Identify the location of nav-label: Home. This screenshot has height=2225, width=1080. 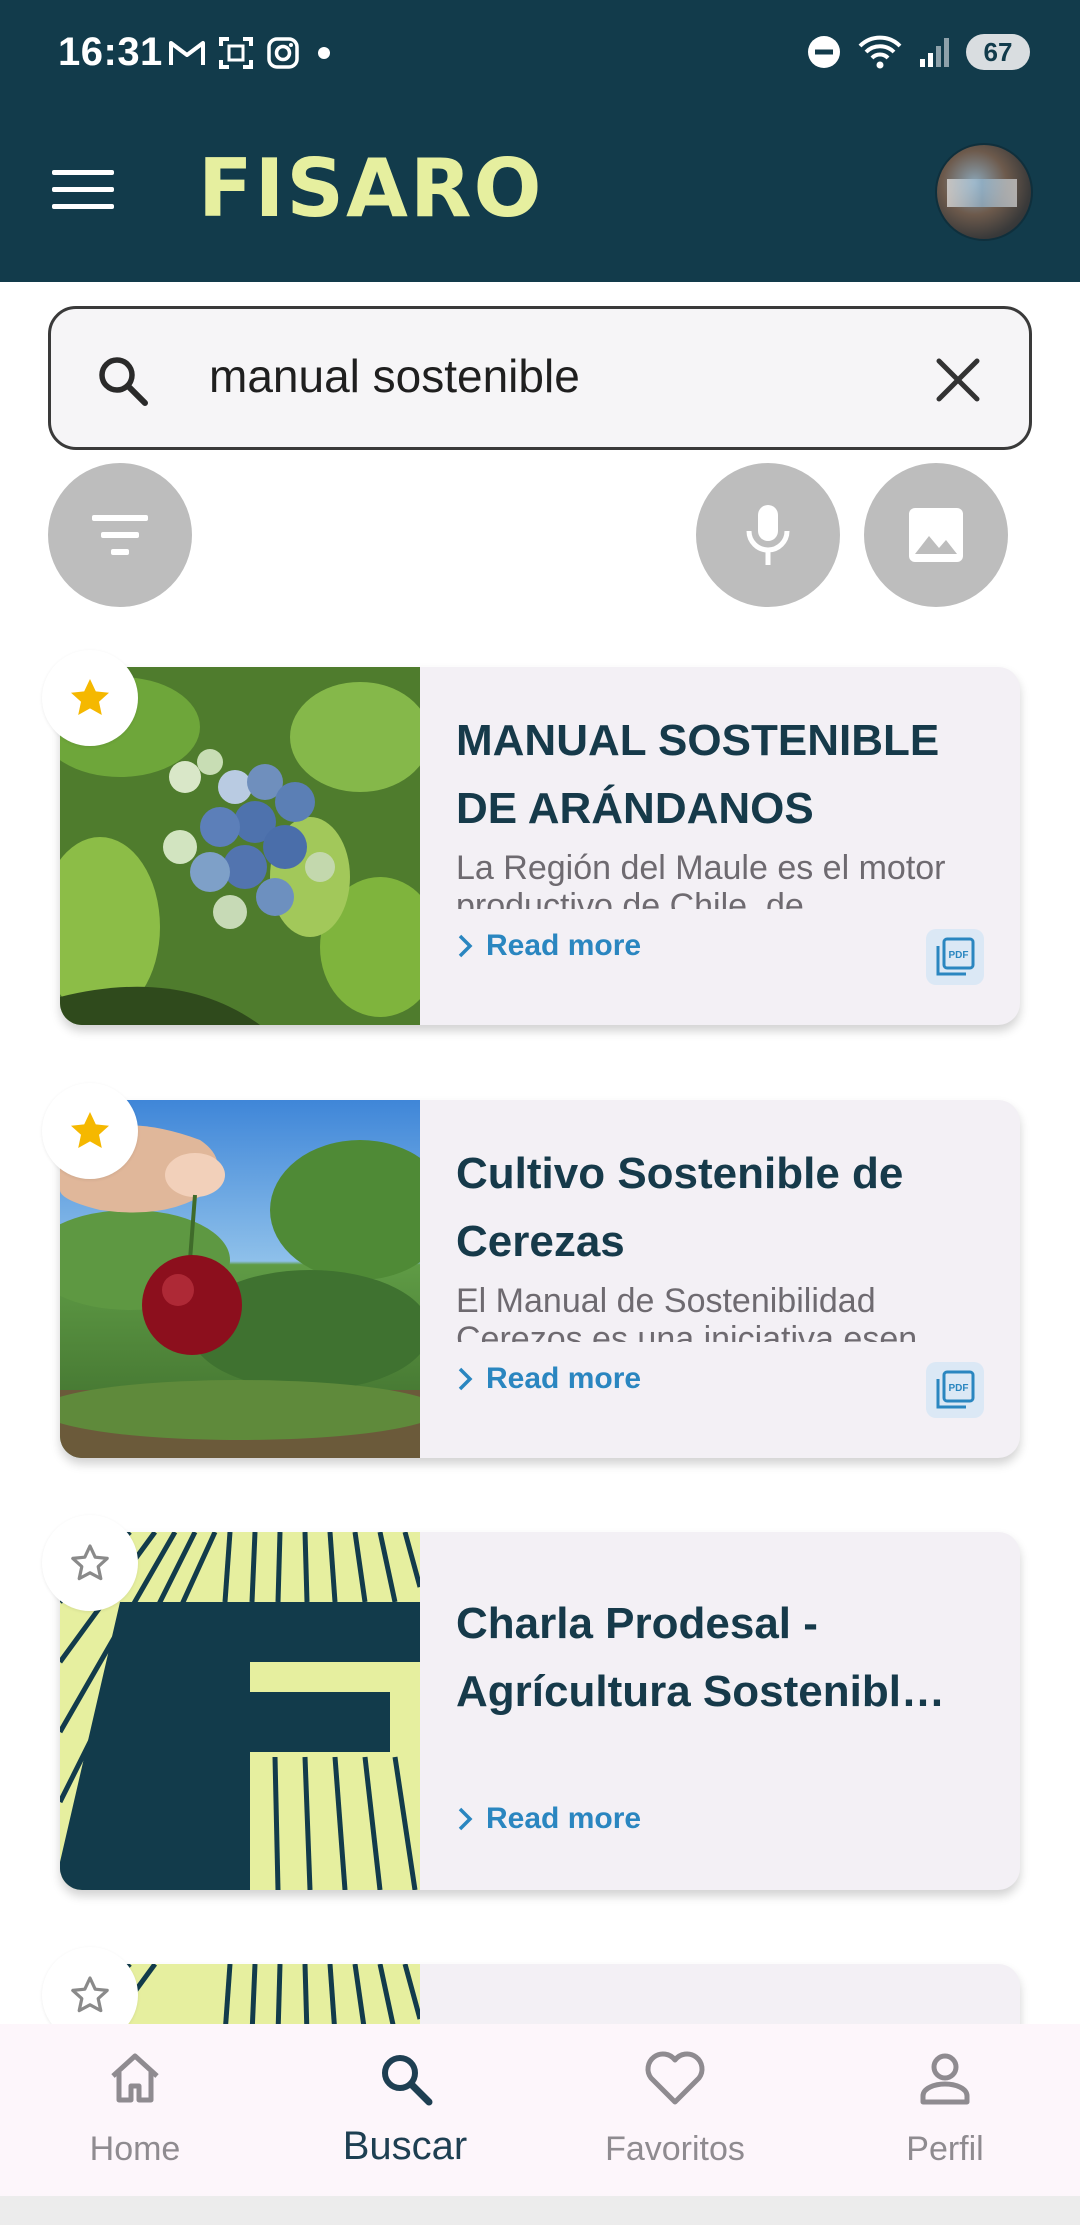
(135, 2149).